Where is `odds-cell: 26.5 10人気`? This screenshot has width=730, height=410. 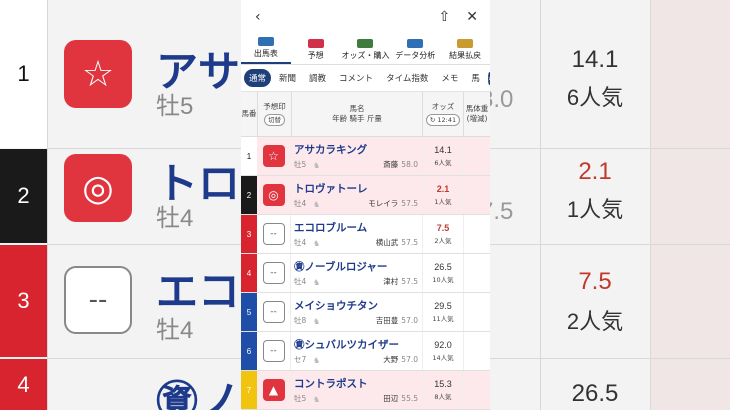 odds-cell: 26.5 10人気 is located at coordinates (443, 273).